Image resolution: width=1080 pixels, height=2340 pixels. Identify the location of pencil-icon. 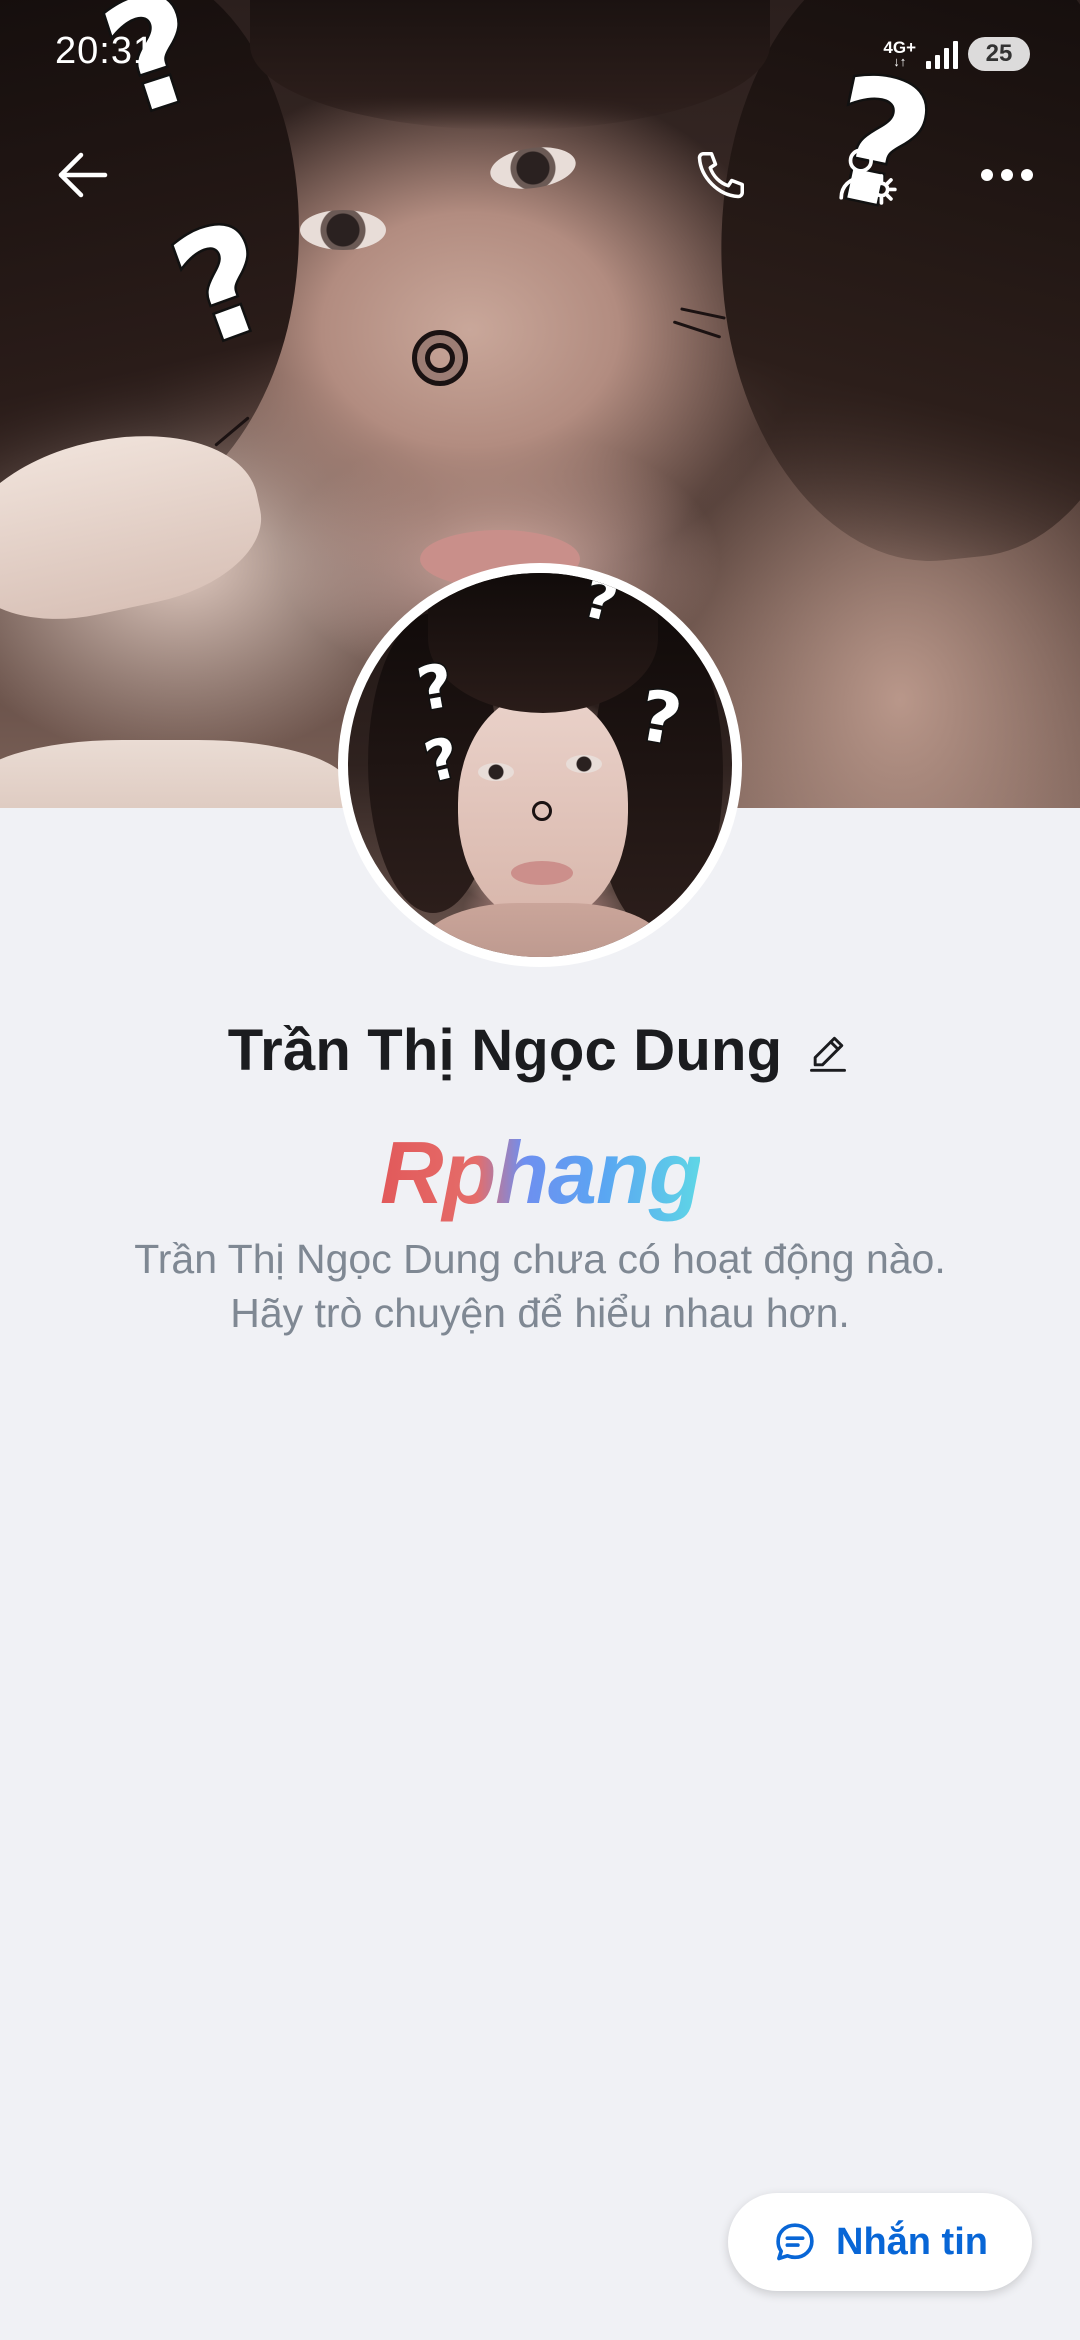
(828, 1054).